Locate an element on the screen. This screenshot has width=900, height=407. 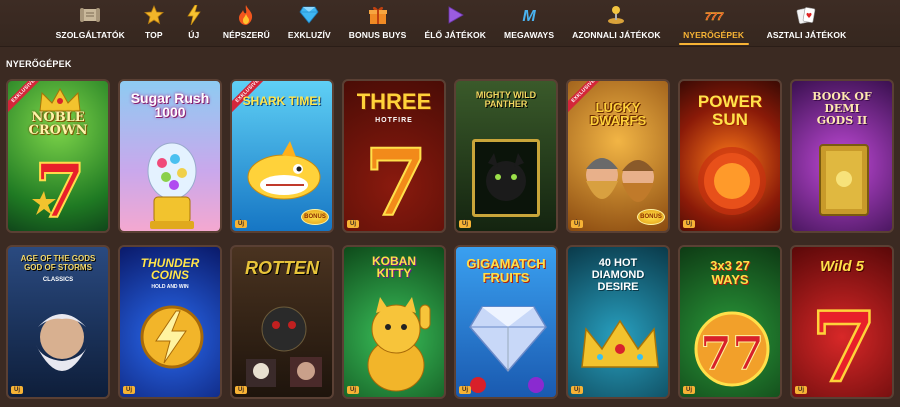
nav-item-table-games: ♥ ASZTALI JÁTÉKOK is located at coordinates (807, 23).